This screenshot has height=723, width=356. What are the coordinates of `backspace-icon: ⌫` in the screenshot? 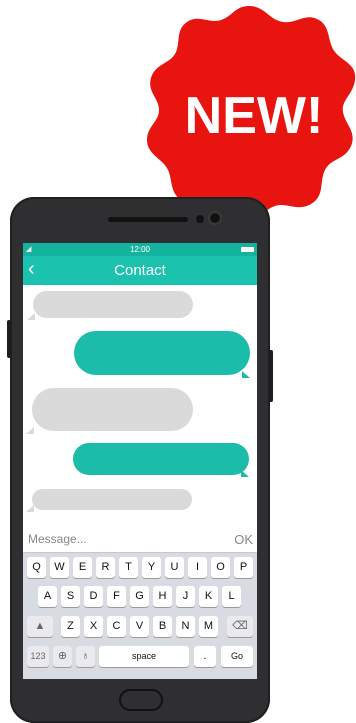 It's located at (240, 626).